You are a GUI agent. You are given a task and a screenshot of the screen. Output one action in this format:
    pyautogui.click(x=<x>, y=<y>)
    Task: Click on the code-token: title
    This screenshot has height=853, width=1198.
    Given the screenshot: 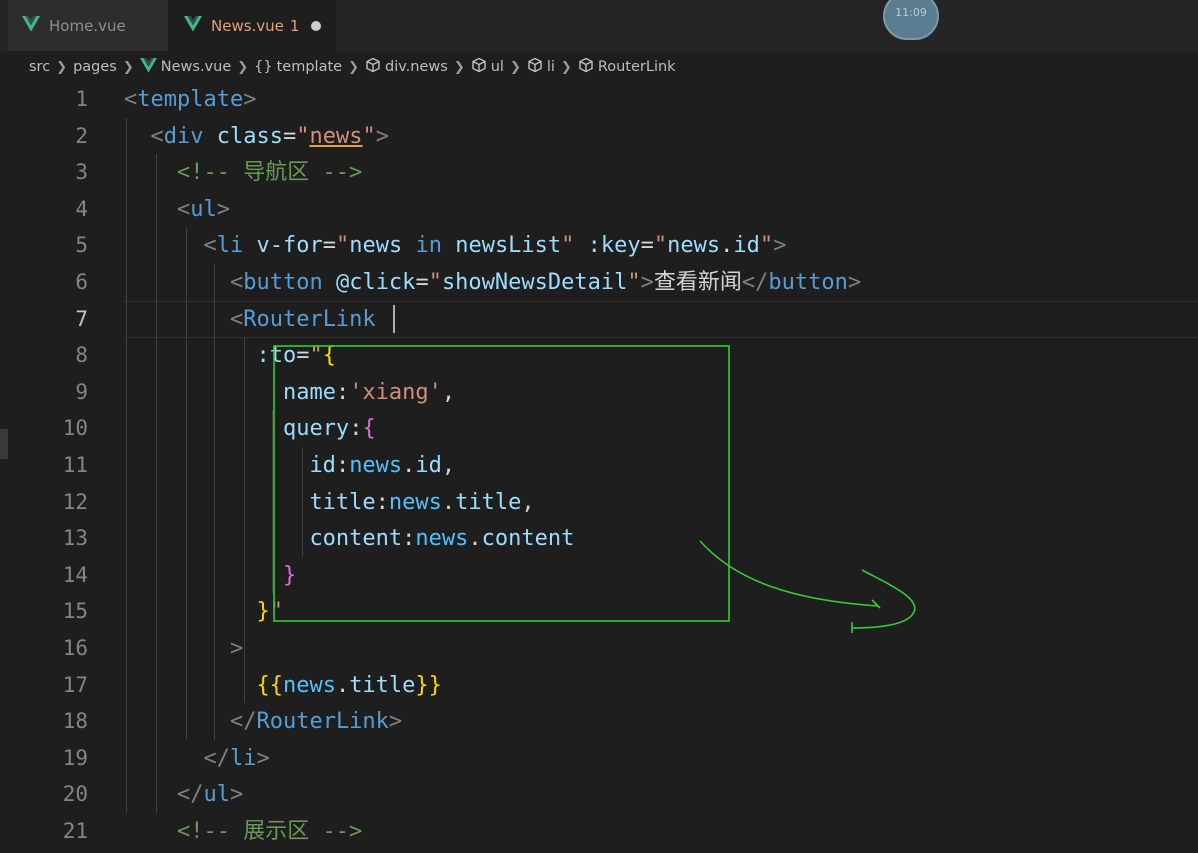 What is the action you would take?
    pyautogui.click(x=342, y=502)
    